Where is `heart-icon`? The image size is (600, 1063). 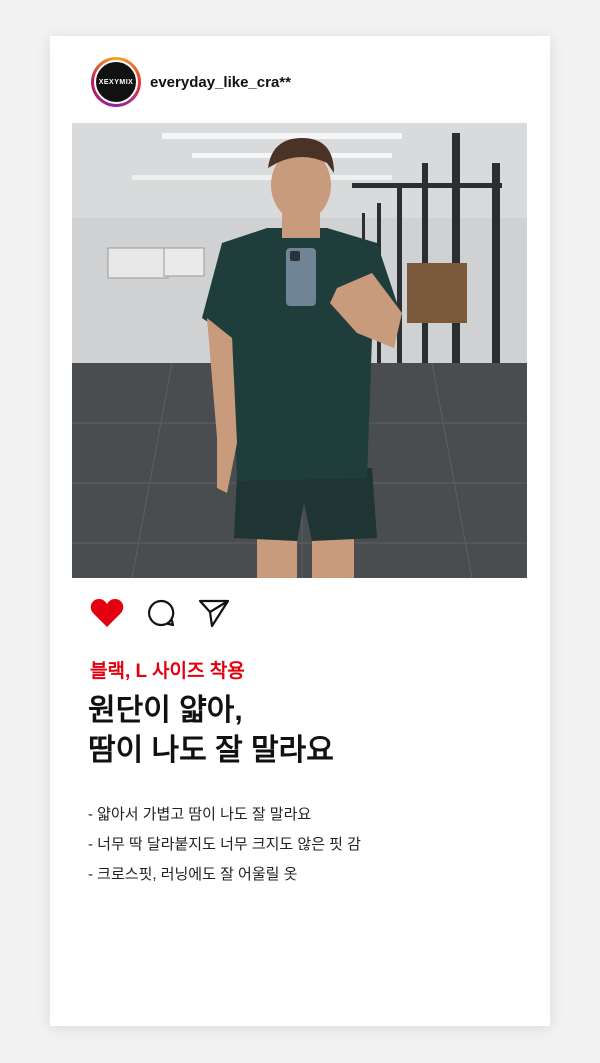 heart-icon is located at coordinates (107, 613).